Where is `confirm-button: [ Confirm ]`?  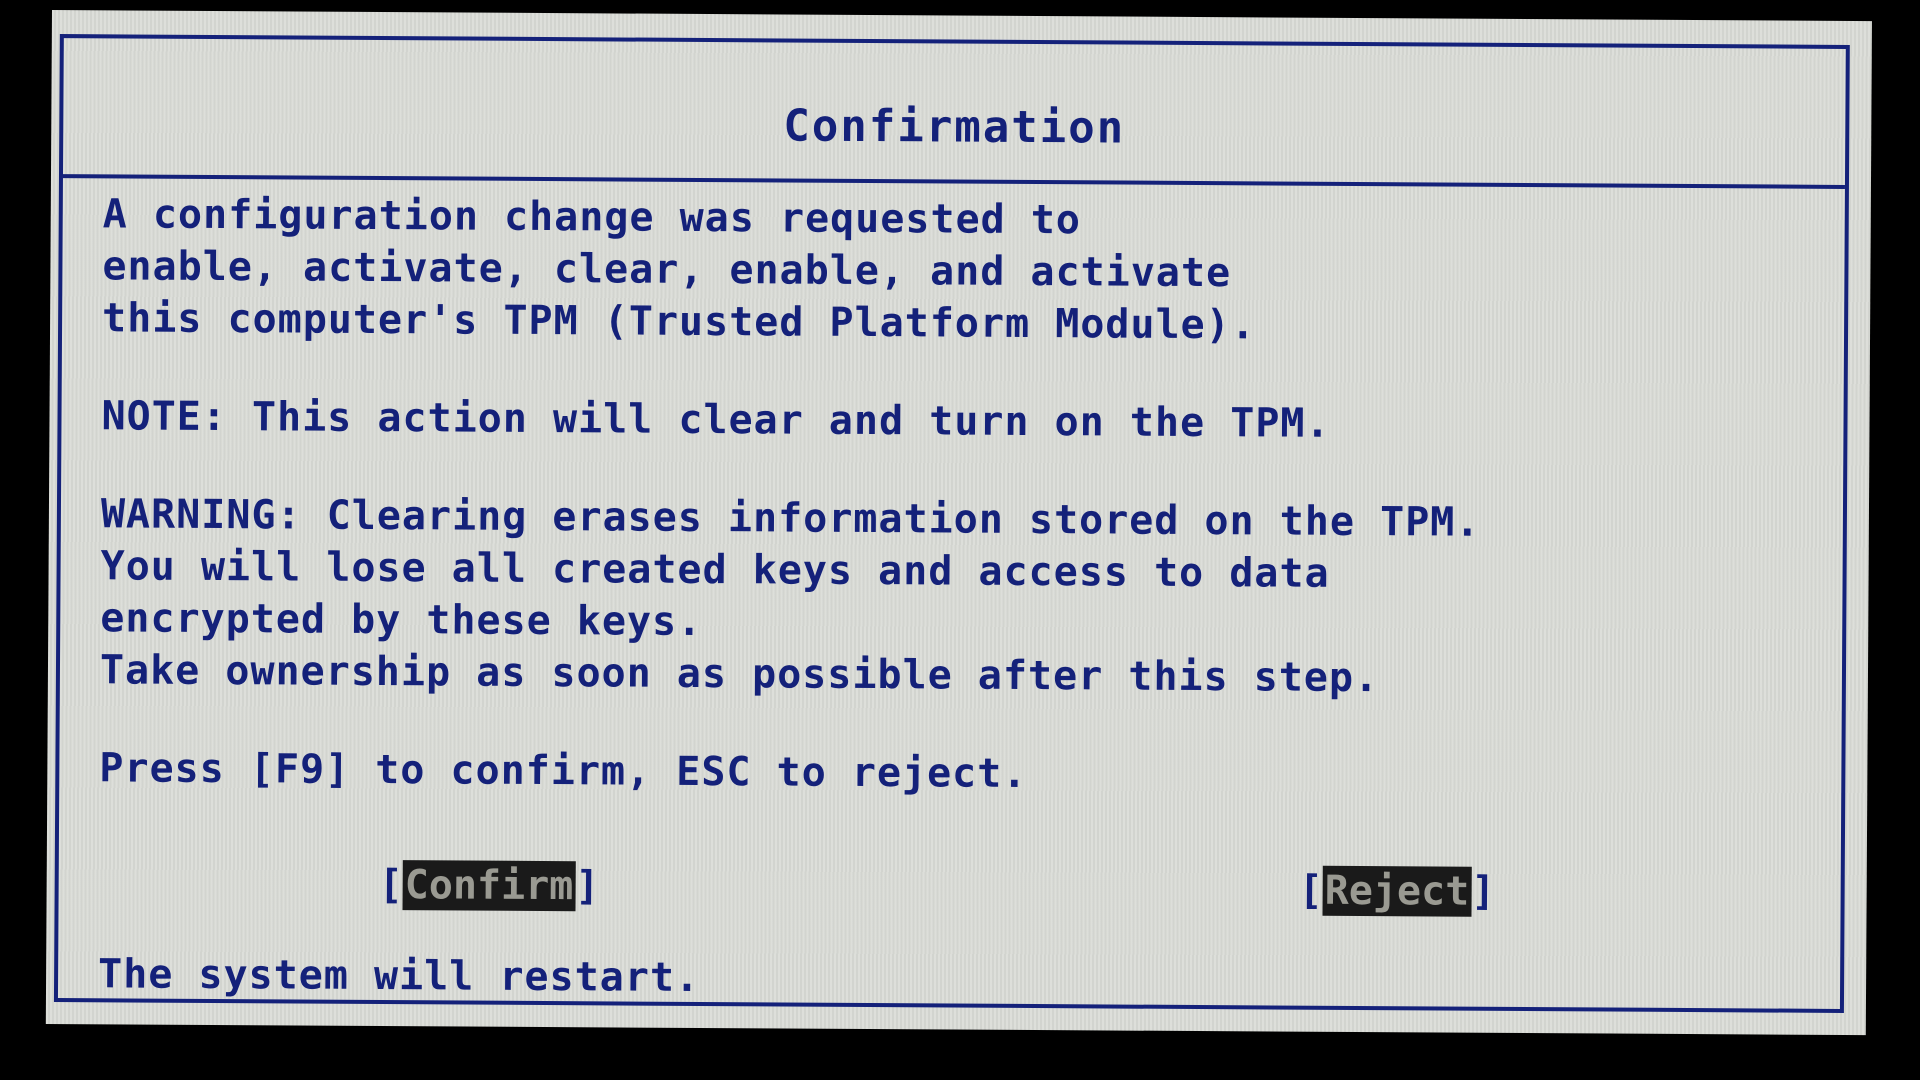 confirm-button: [ Confirm ] is located at coordinates (489, 886).